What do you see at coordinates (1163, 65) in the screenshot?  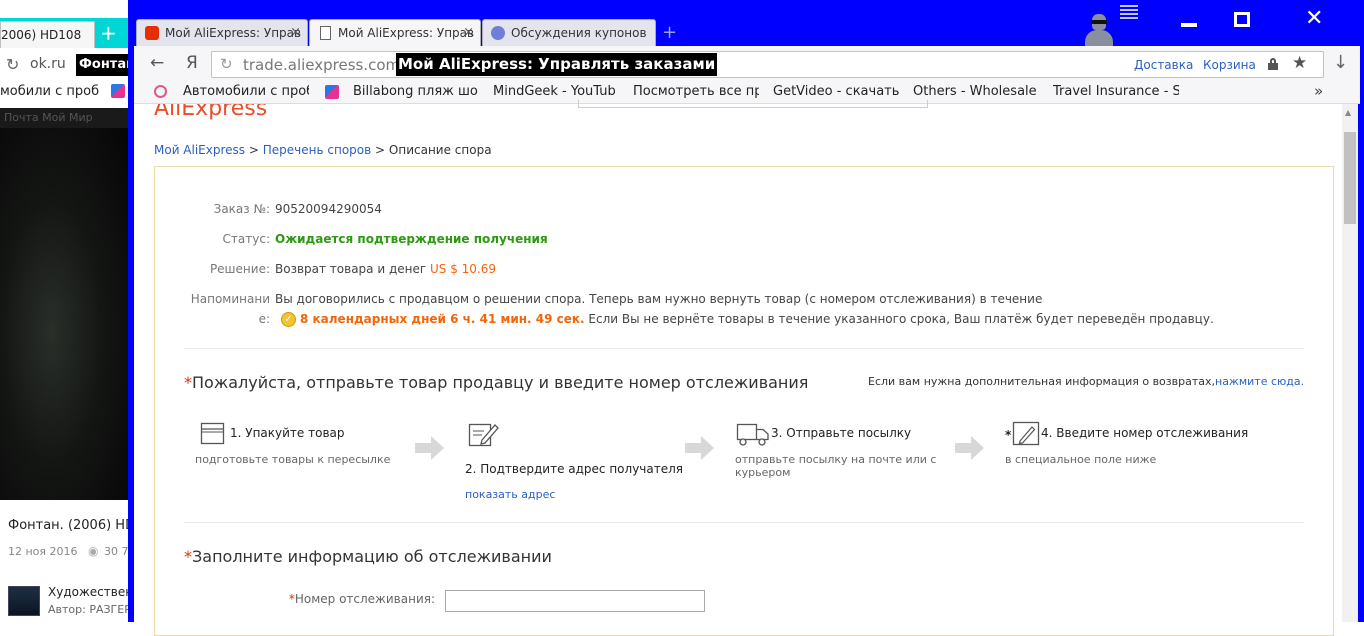 I see `delivery-link: Доставка` at bounding box center [1163, 65].